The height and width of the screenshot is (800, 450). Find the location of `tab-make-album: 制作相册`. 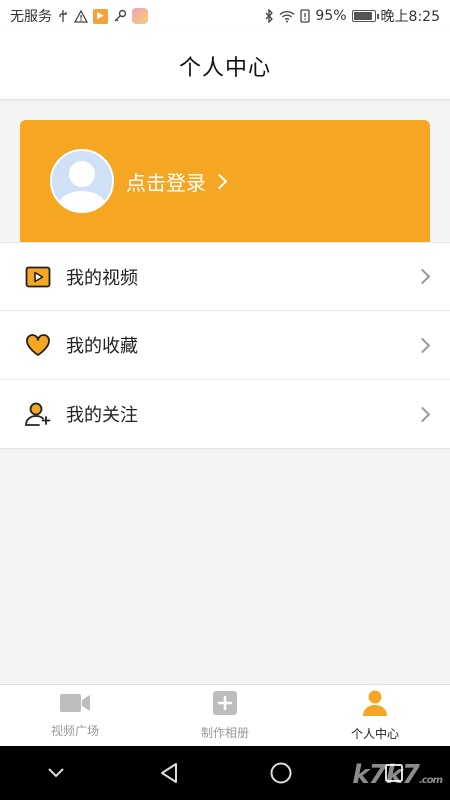

tab-make-album: 制作相册 is located at coordinates (225, 715).